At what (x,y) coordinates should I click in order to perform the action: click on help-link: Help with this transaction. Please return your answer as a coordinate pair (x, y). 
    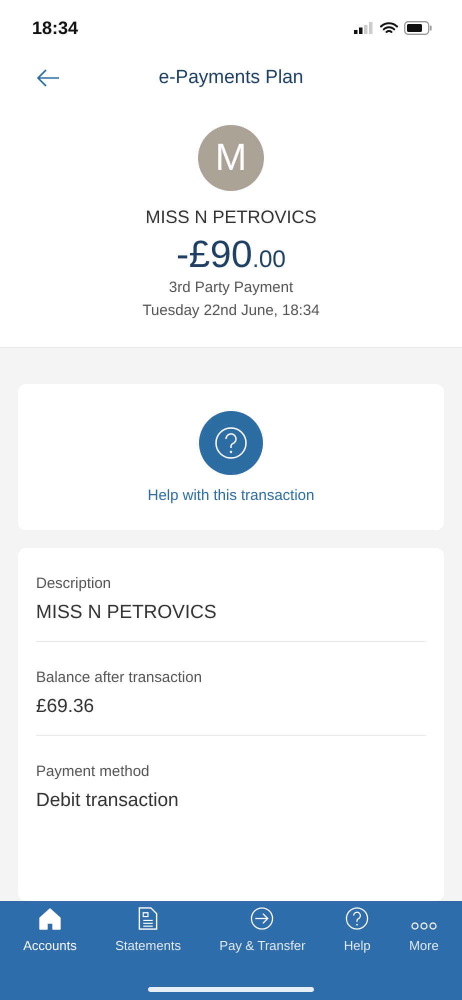
    Looking at the image, I should click on (231, 495).